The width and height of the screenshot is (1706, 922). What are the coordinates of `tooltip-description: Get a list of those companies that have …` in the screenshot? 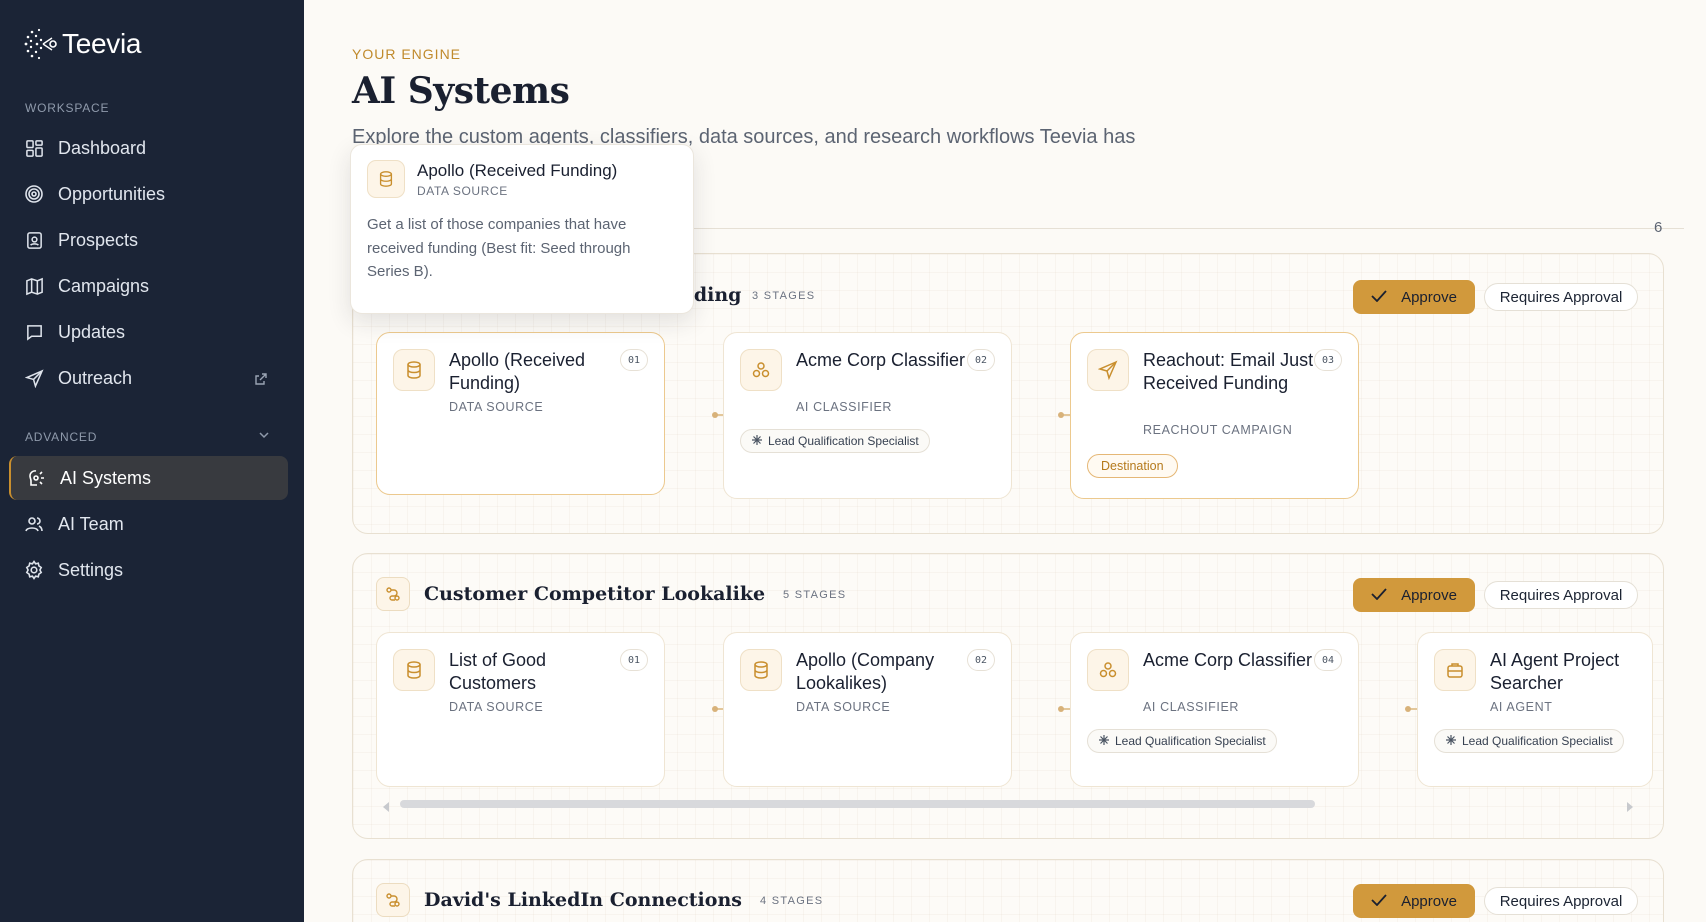 It's located at (499, 248).